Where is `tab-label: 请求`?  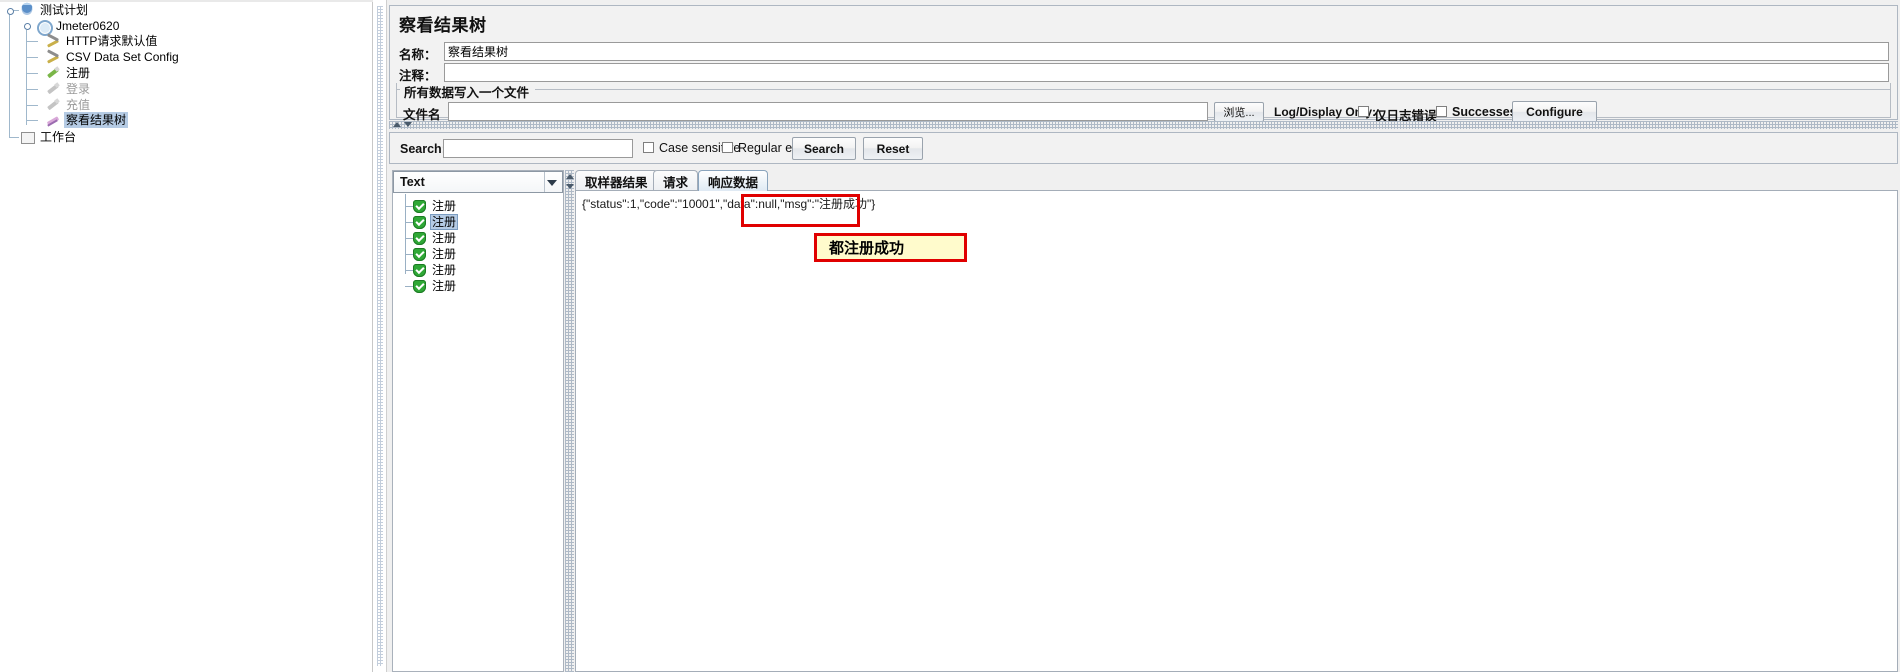 tab-label: 请求 is located at coordinates (676, 182).